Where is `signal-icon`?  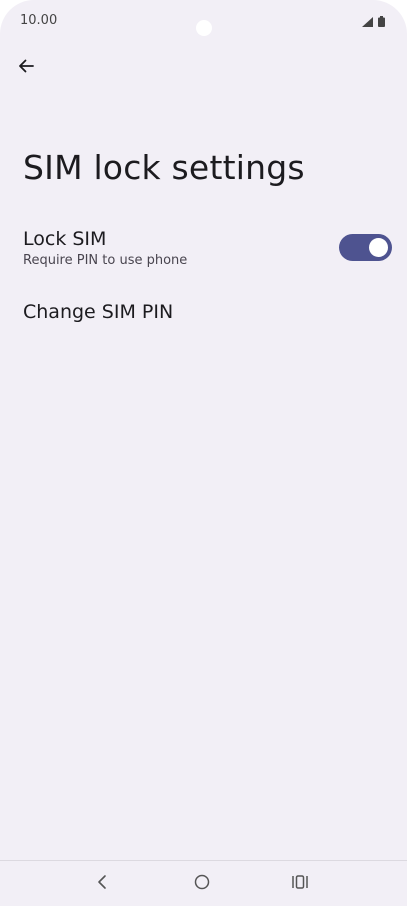
signal-icon is located at coordinates (367, 23).